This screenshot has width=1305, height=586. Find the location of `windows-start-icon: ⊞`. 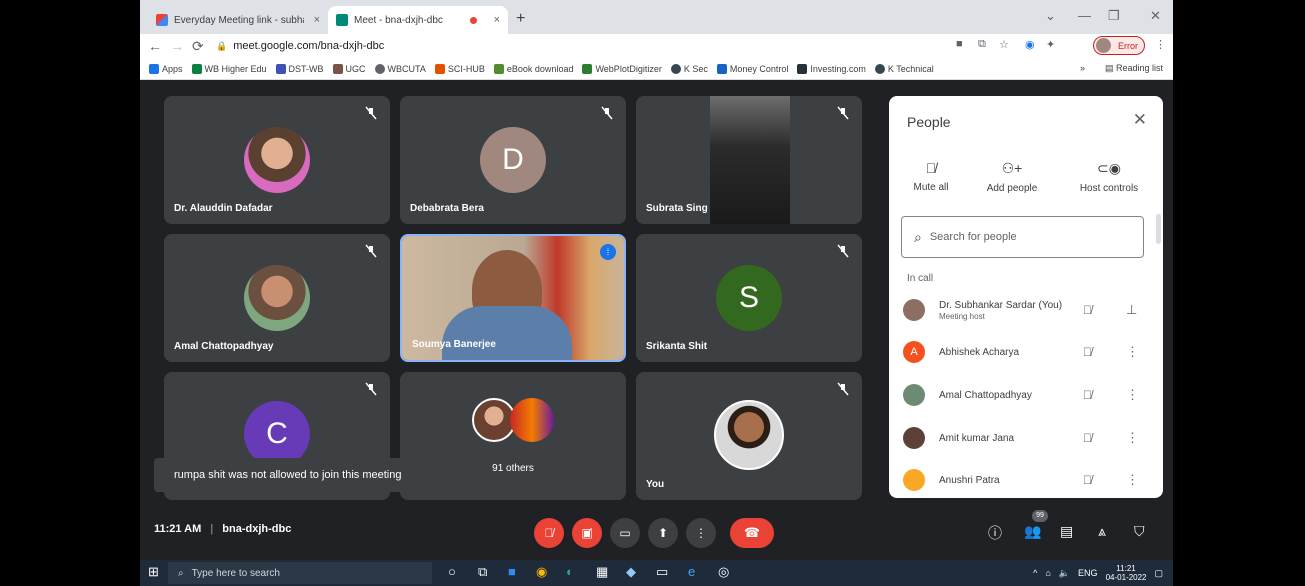

windows-start-icon: ⊞ is located at coordinates (153, 572).